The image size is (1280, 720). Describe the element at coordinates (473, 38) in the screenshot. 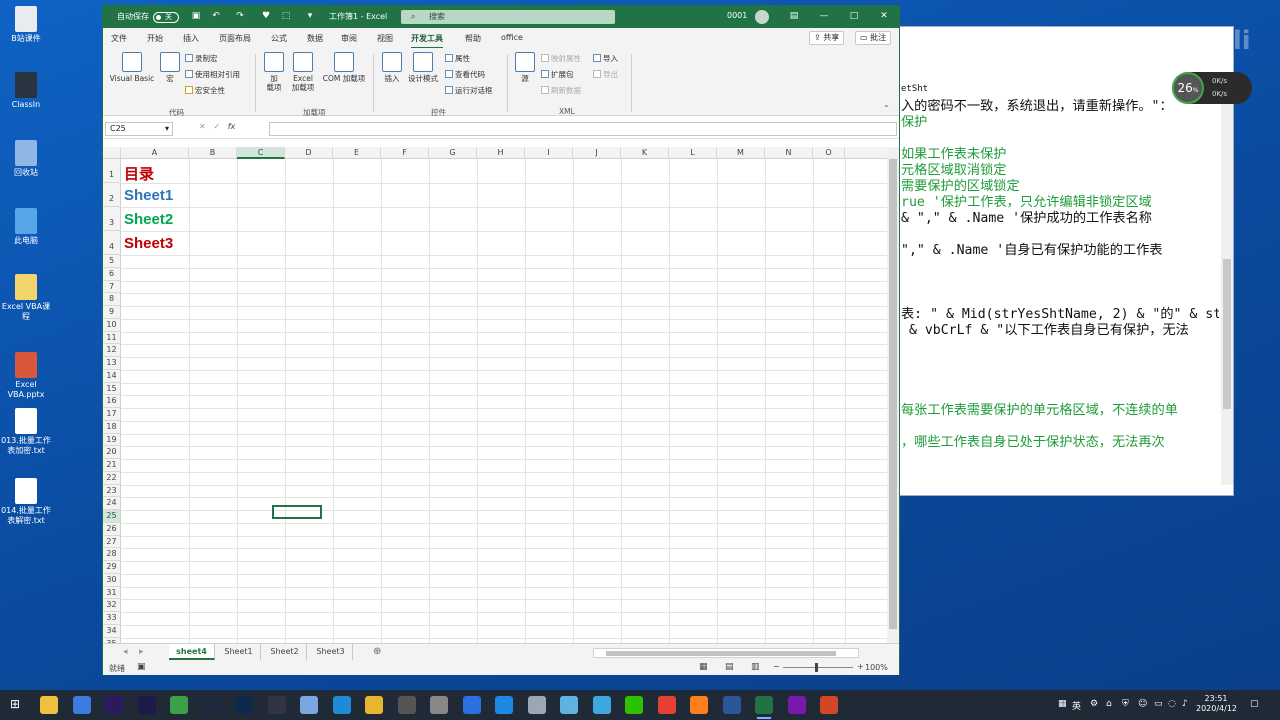

I see `ribbon-tab: 帮助` at that location.